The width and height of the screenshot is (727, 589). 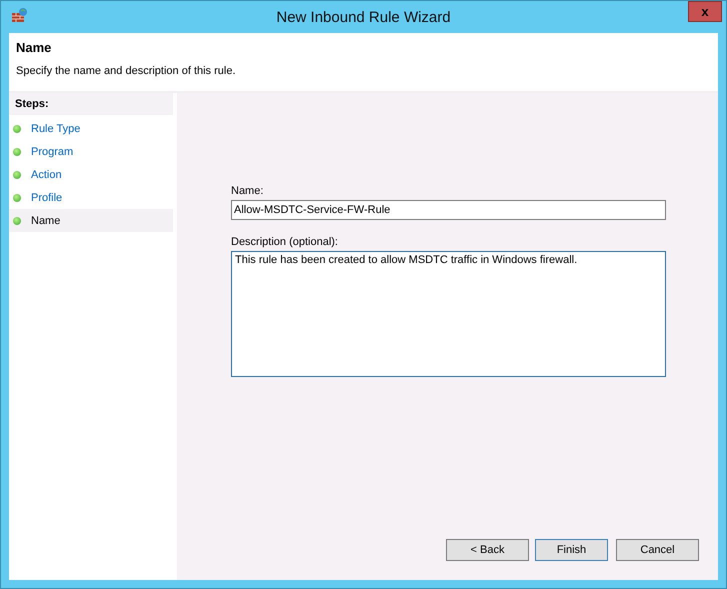 I want to click on name-field: Allow-MSDTC-Service-FW-Rule, so click(x=448, y=210).